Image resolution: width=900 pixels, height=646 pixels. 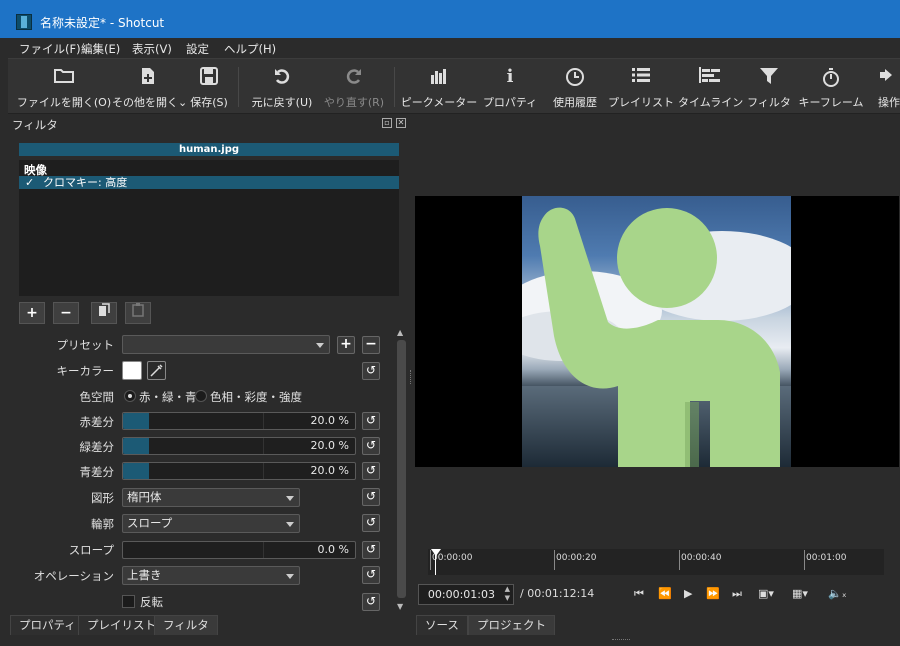 I want to click on remove-filter-button: −, so click(x=66, y=313).